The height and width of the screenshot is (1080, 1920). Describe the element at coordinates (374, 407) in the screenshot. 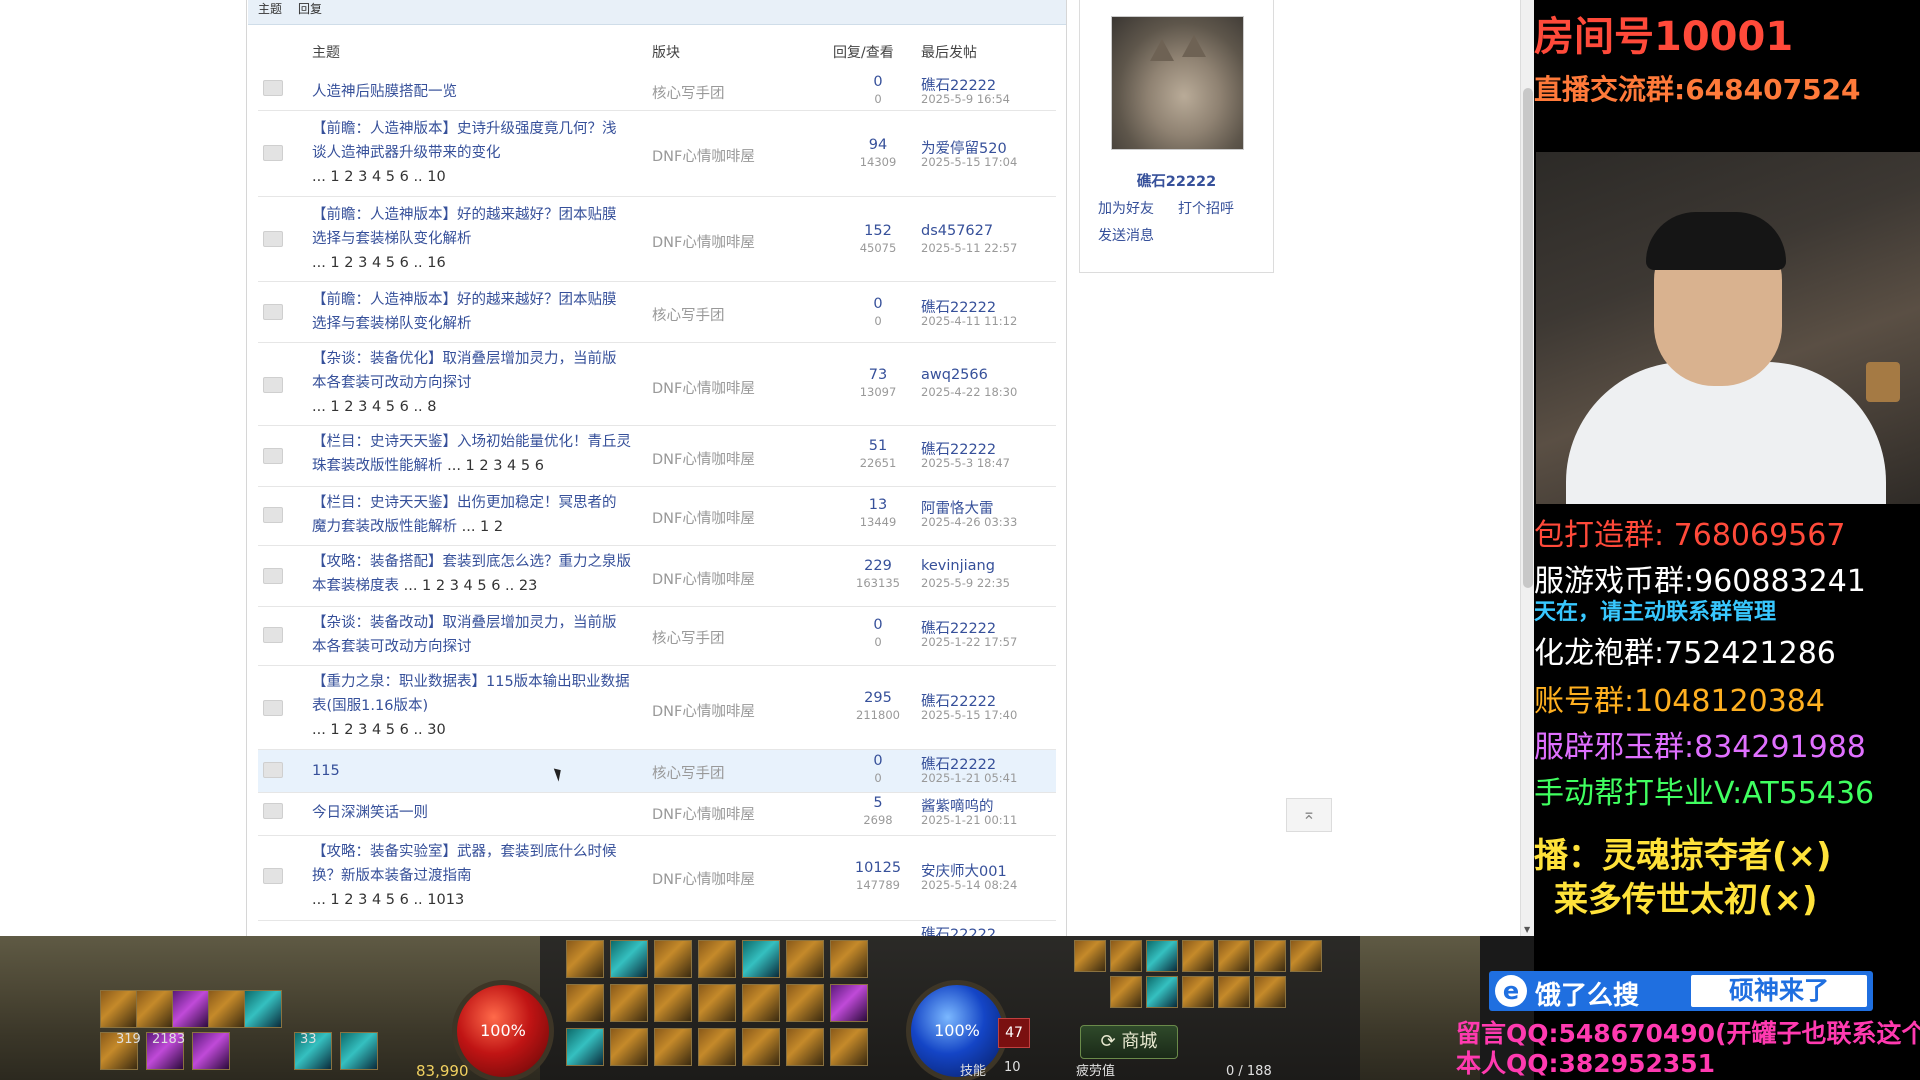

I see `thread-pages: ... 1 2 3 4 5 6 .. 8` at that location.